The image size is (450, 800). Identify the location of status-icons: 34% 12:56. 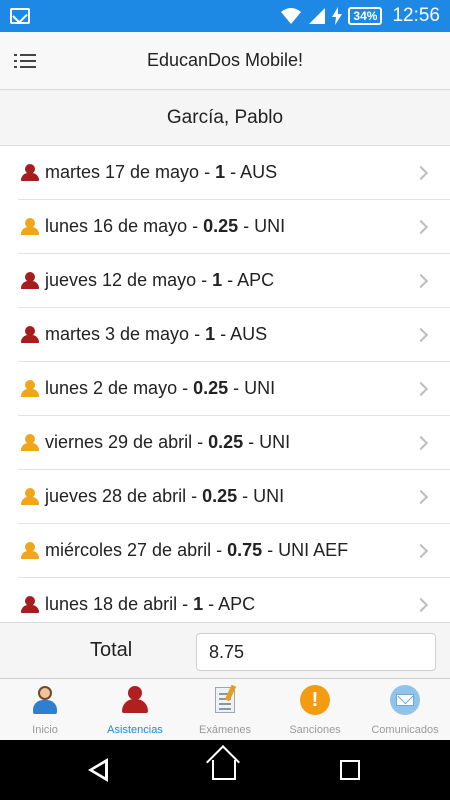
(360, 16).